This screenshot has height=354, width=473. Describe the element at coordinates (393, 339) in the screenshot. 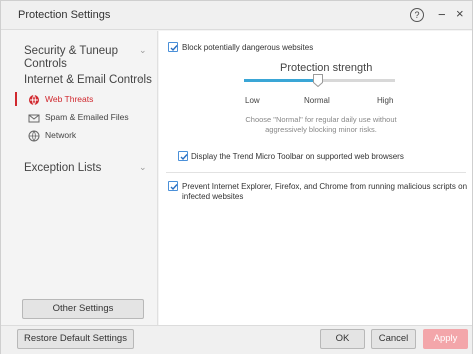

I see `cancel-button: Cancel` at that location.